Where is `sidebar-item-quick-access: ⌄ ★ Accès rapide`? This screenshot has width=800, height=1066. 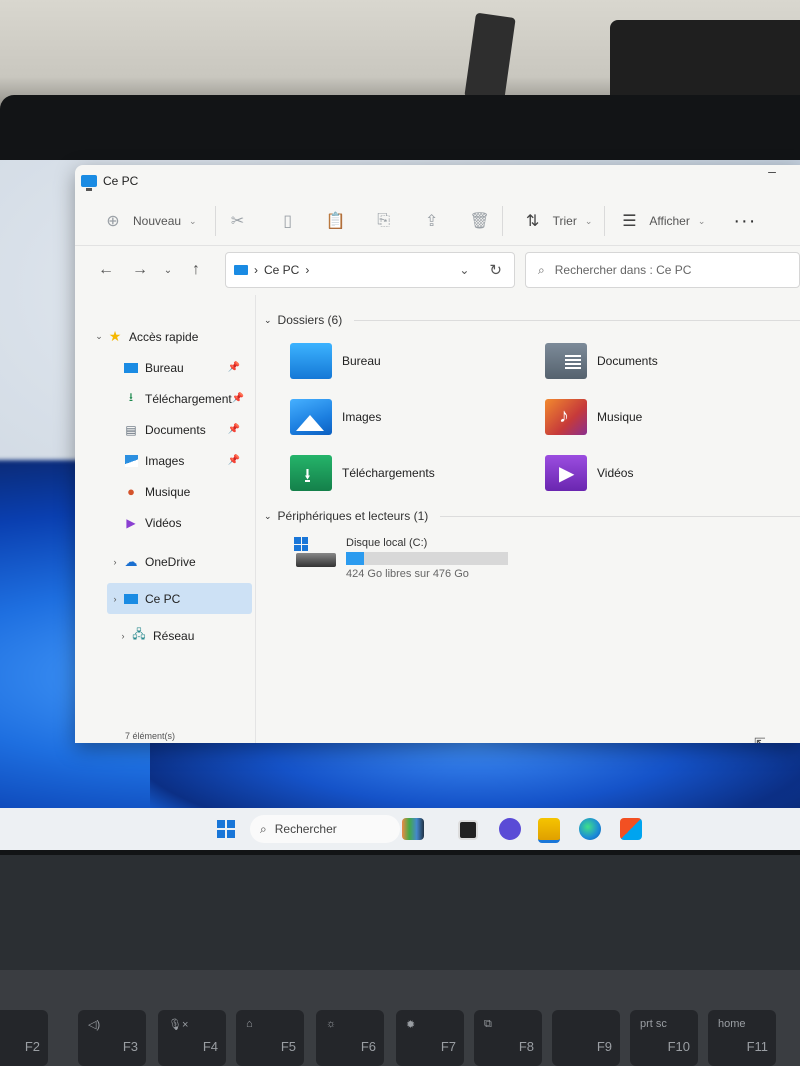 sidebar-item-quick-access: ⌄ ★ Accès rapide is located at coordinates (164, 336).